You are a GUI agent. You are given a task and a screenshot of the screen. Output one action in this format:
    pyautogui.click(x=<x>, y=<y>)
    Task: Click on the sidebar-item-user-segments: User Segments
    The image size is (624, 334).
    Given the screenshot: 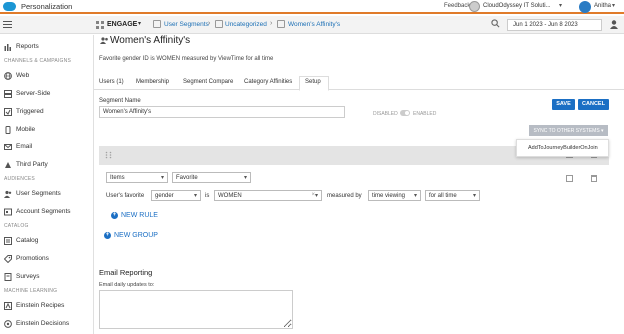 What is the action you would take?
    pyautogui.click(x=47, y=194)
    